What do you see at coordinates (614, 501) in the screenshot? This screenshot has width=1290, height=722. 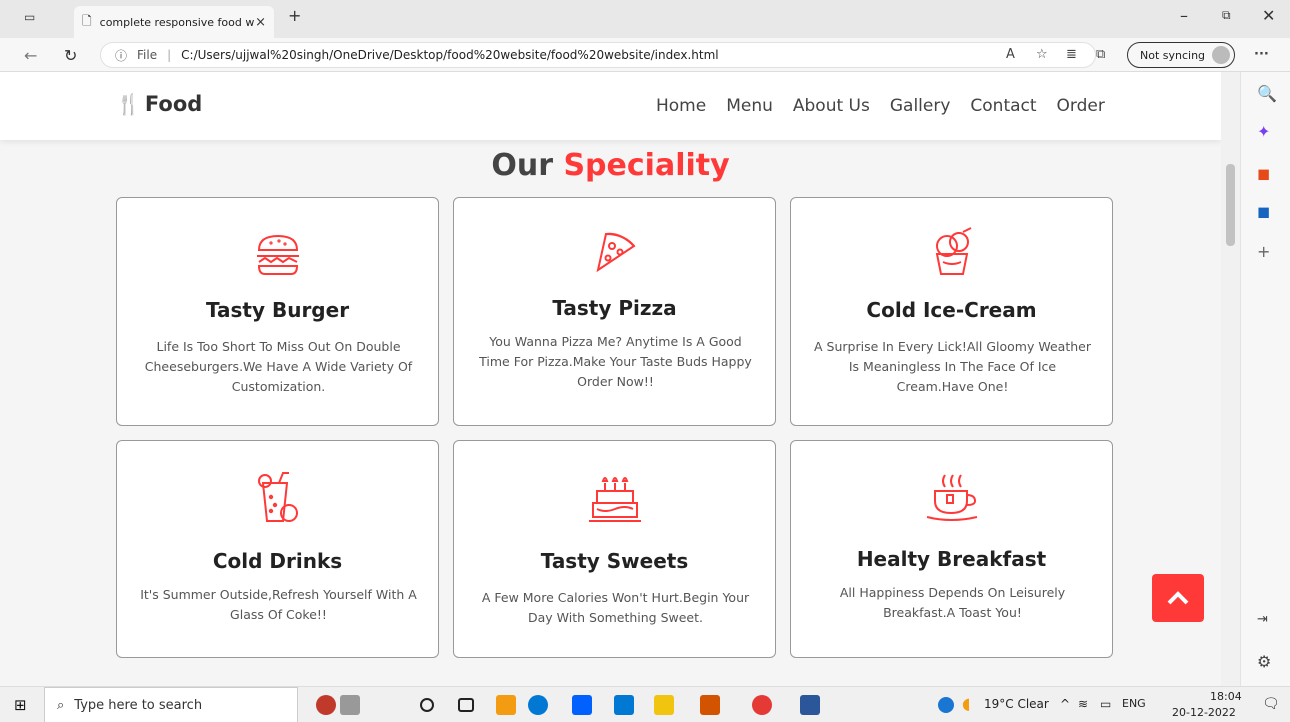 I see `cake-icon` at bounding box center [614, 501].